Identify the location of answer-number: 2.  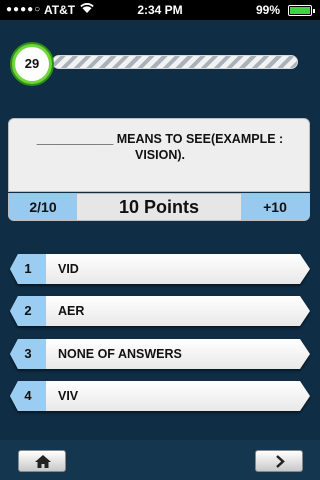
(28, 311).